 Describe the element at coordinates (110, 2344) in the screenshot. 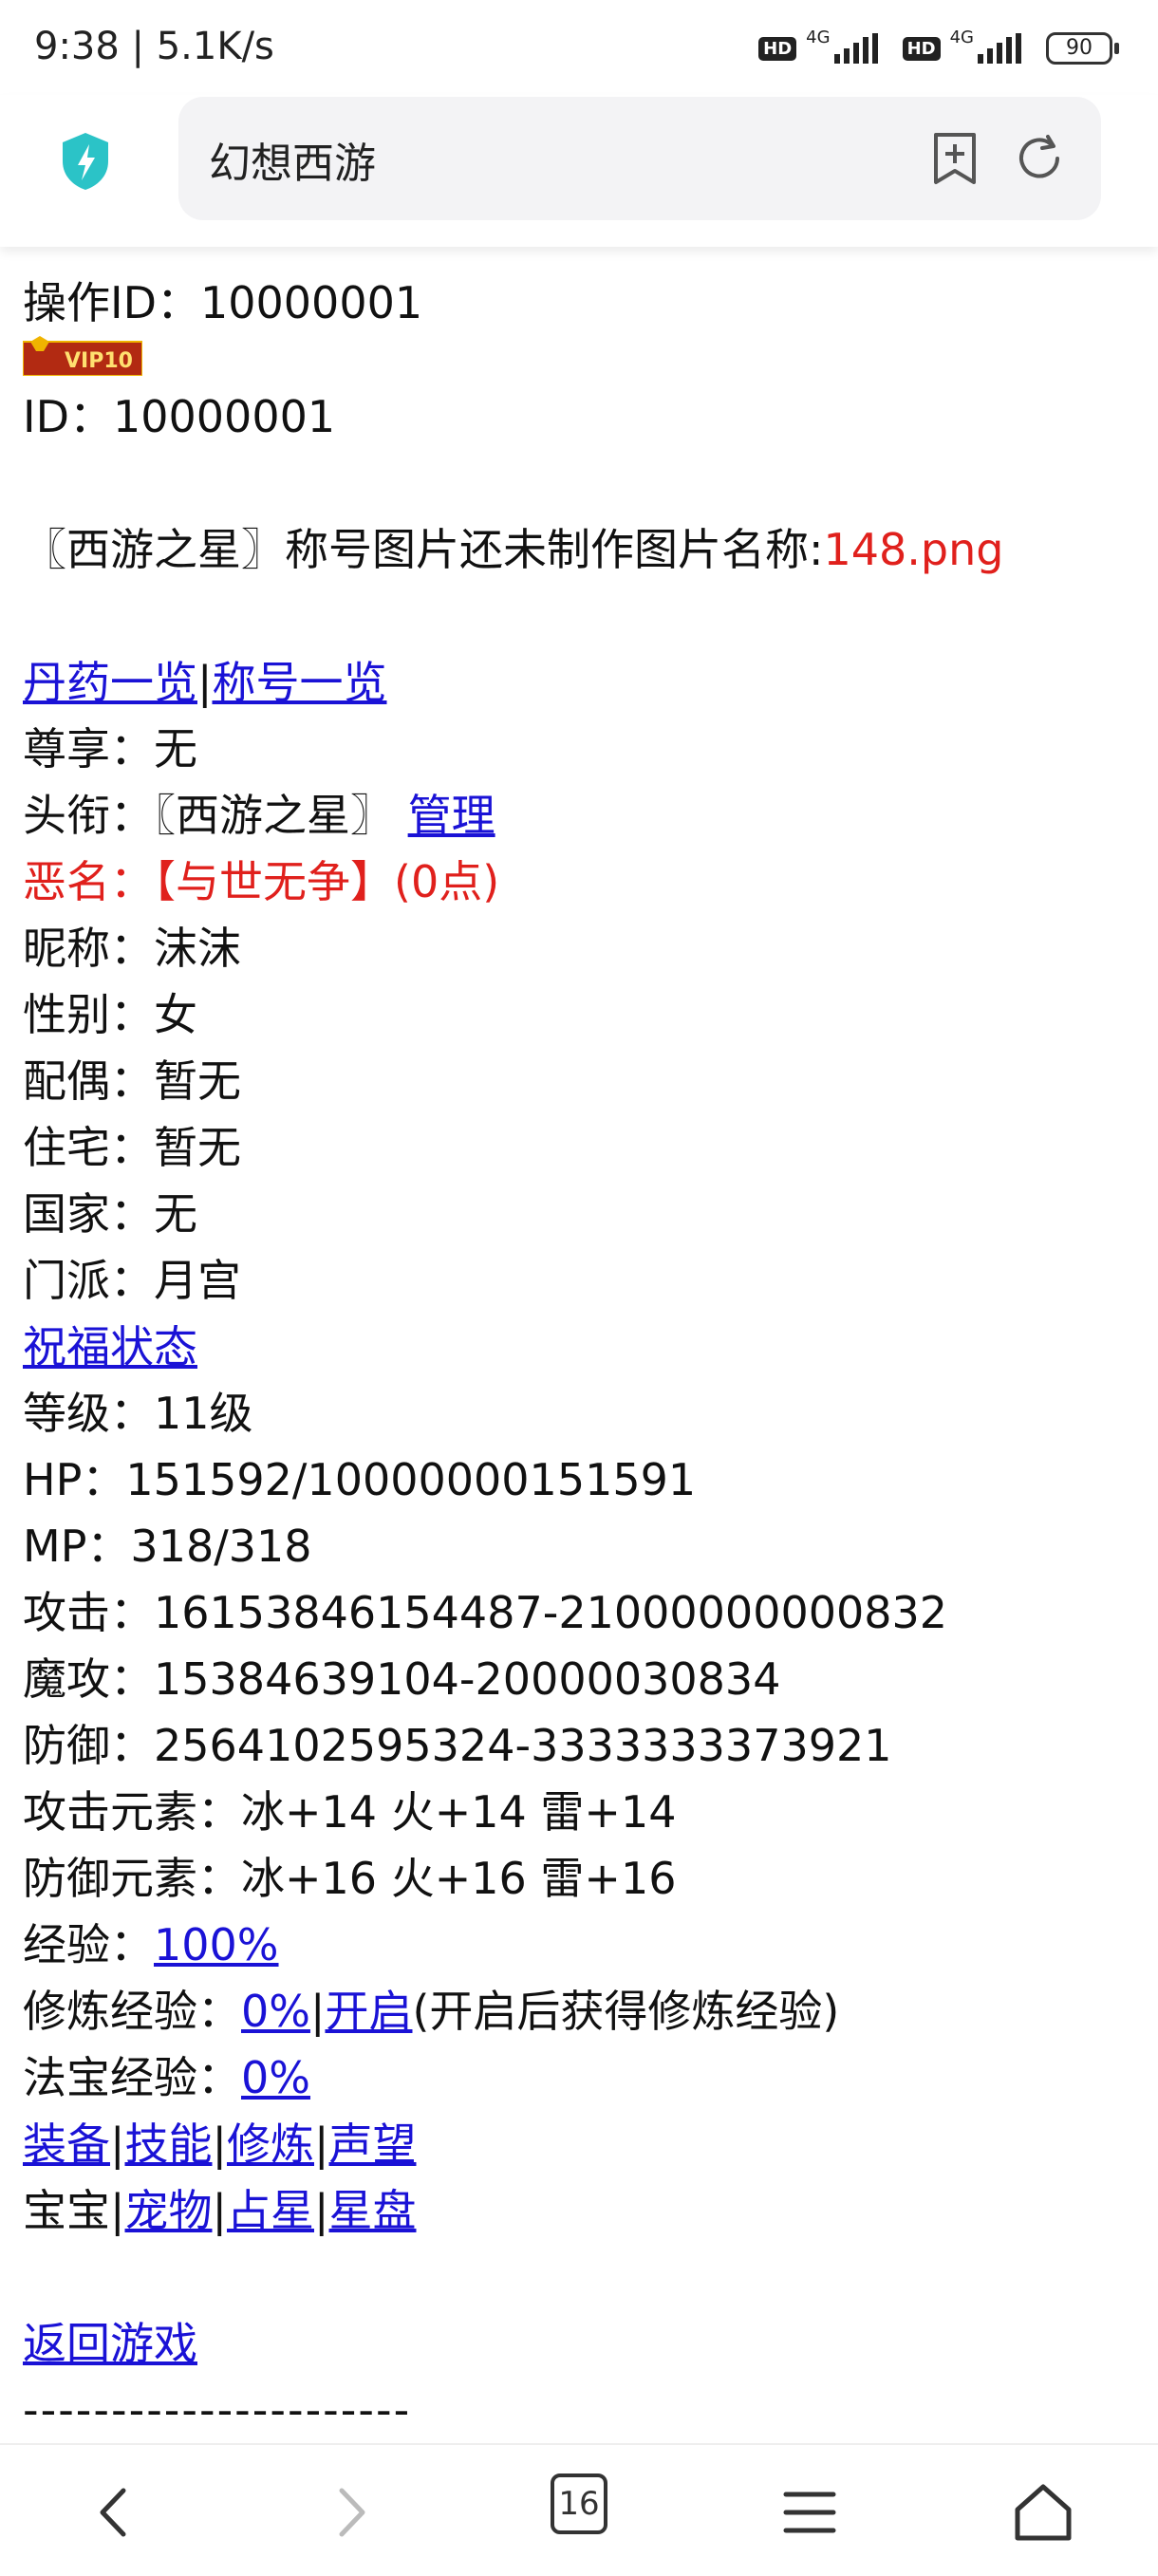

I see `back-to-game-link: 返回游戏` at that location.